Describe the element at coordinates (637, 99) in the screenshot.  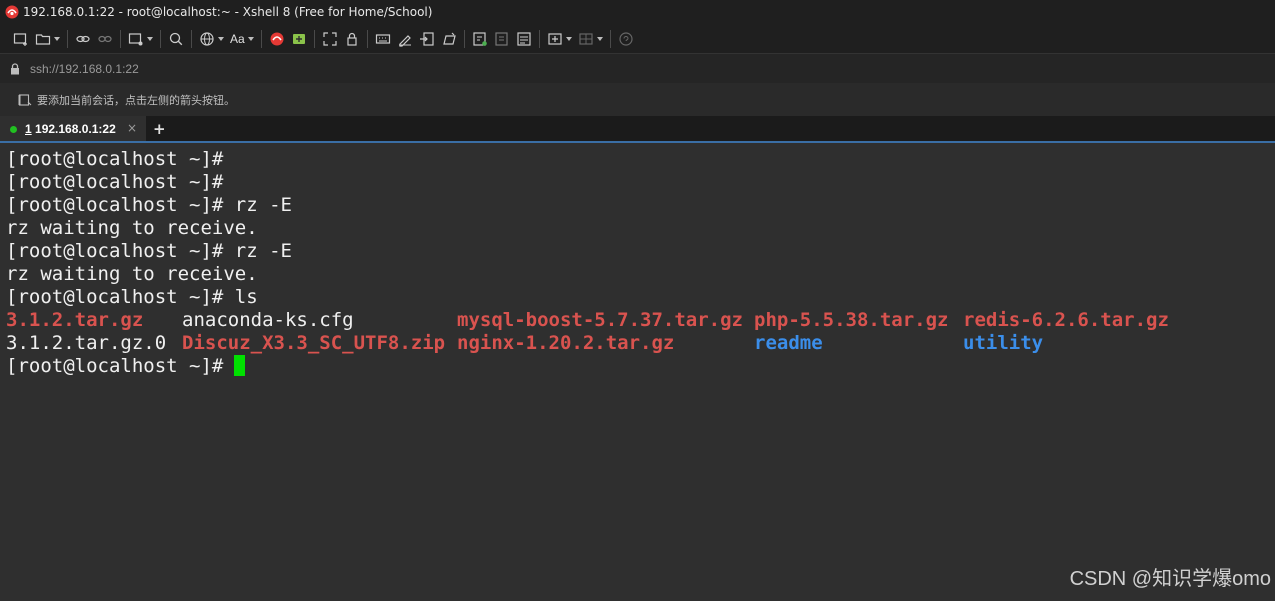
I see `session-hint-bar: 要添加当前会话，点击左侧的箭头按钮。` at that location.